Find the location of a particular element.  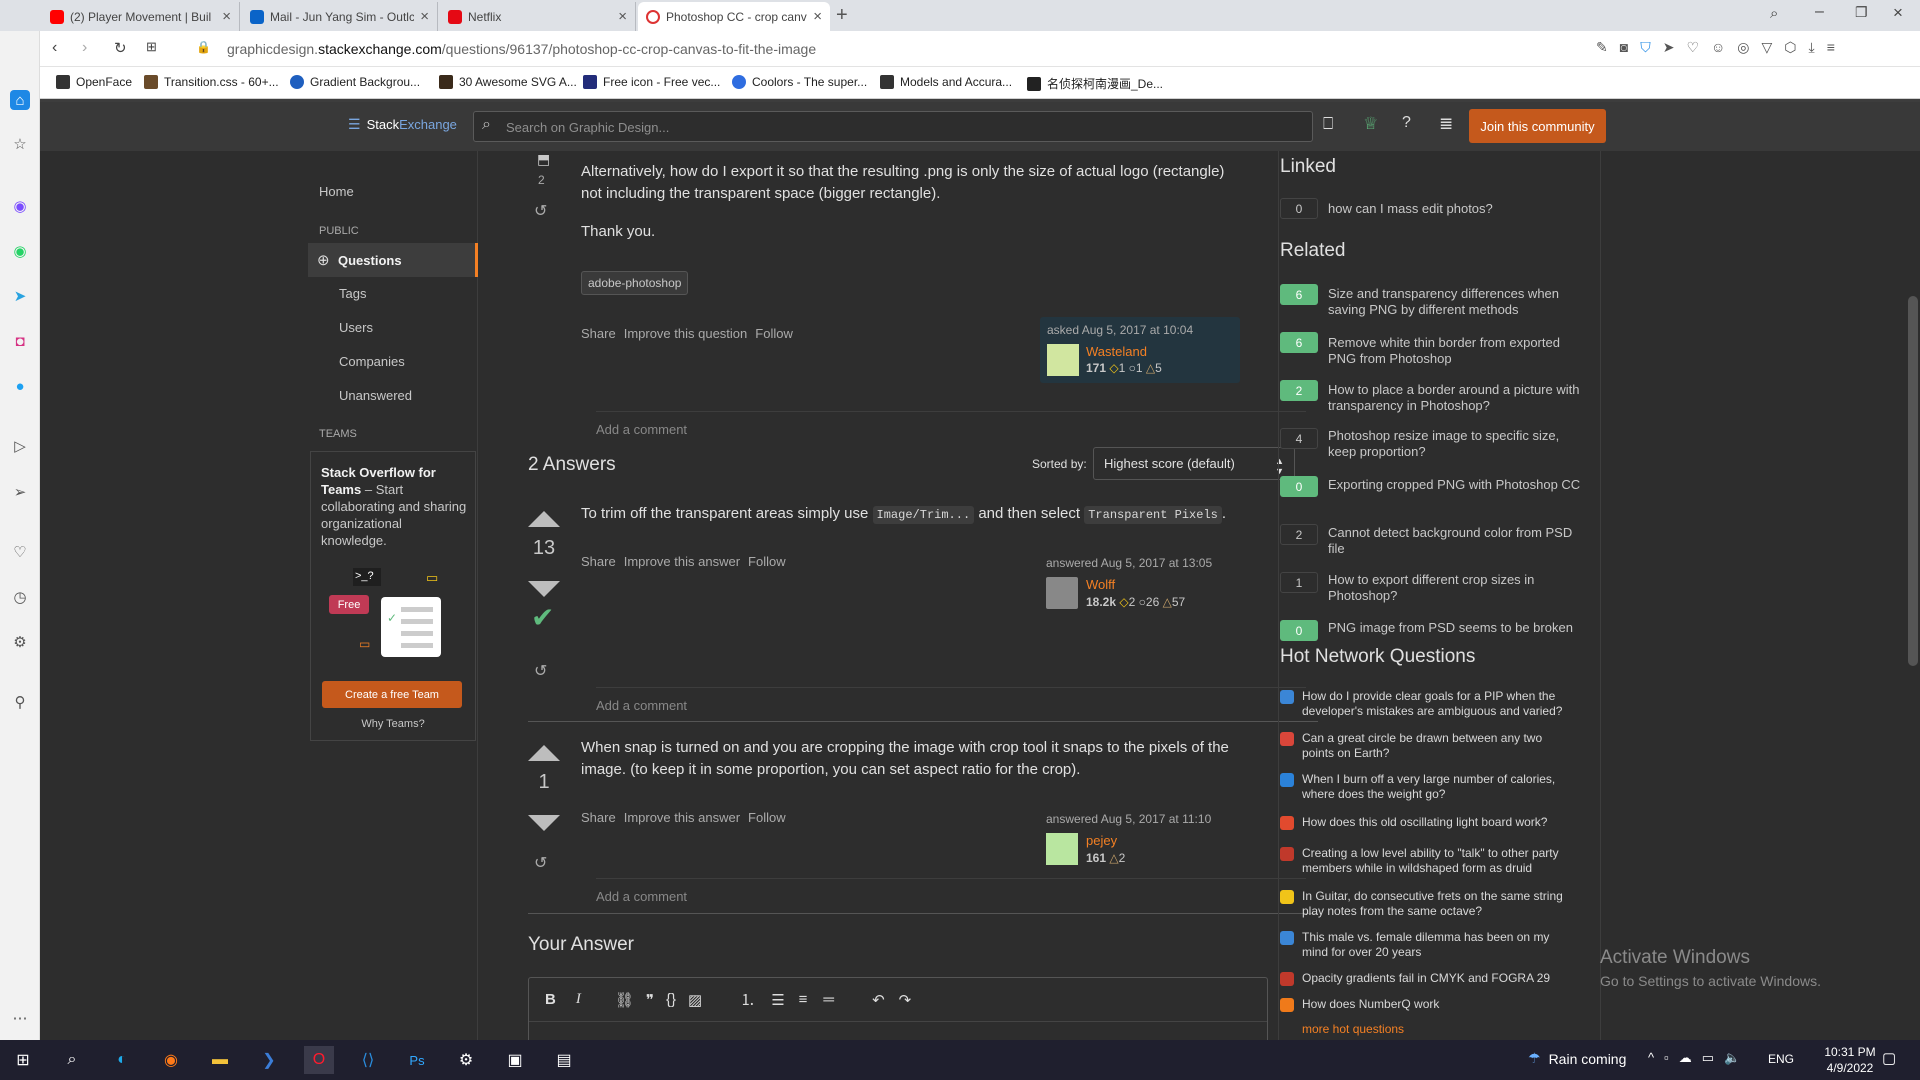

send-icon: ➤ is located at coordinates (1669, 47).